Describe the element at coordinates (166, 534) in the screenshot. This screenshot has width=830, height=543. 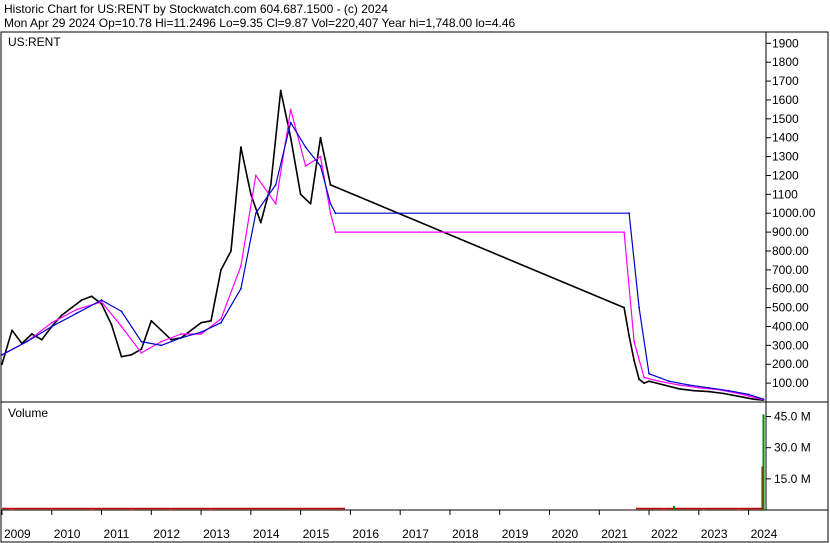
I see `x-tick-label: 2012` at that location.